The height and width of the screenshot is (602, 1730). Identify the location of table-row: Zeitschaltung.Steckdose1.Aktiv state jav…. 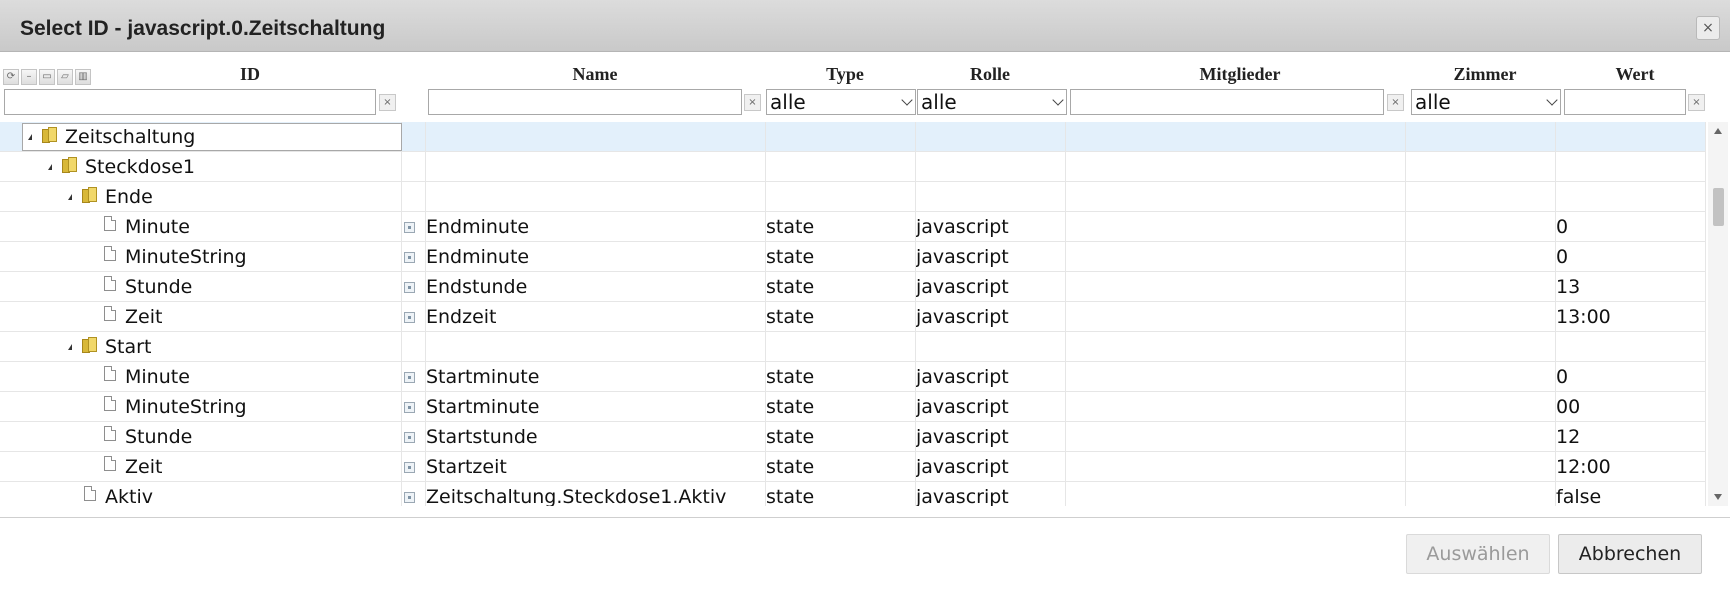
(853, 494).